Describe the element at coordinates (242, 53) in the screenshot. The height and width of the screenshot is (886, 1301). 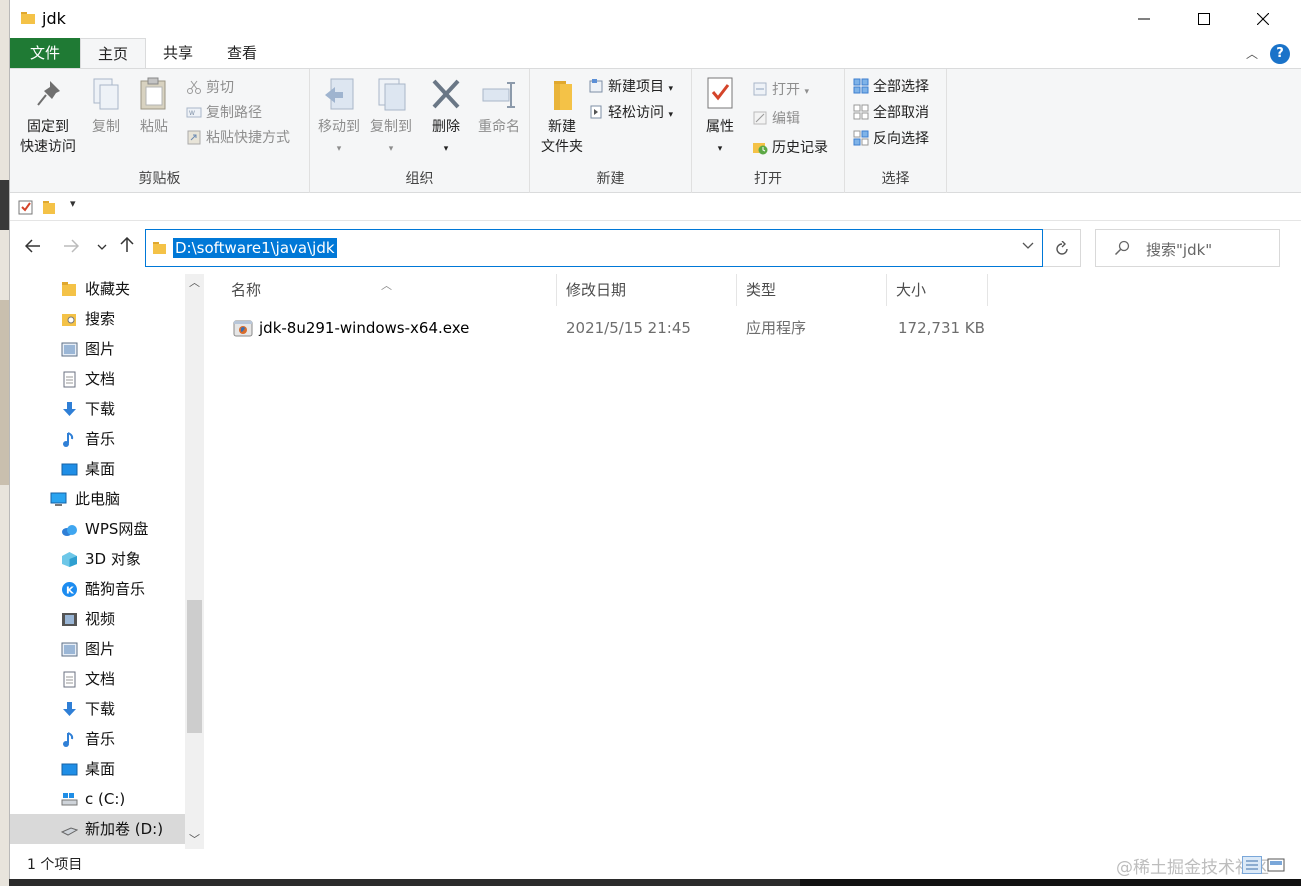
I see `tab-view: 查看` at that location.